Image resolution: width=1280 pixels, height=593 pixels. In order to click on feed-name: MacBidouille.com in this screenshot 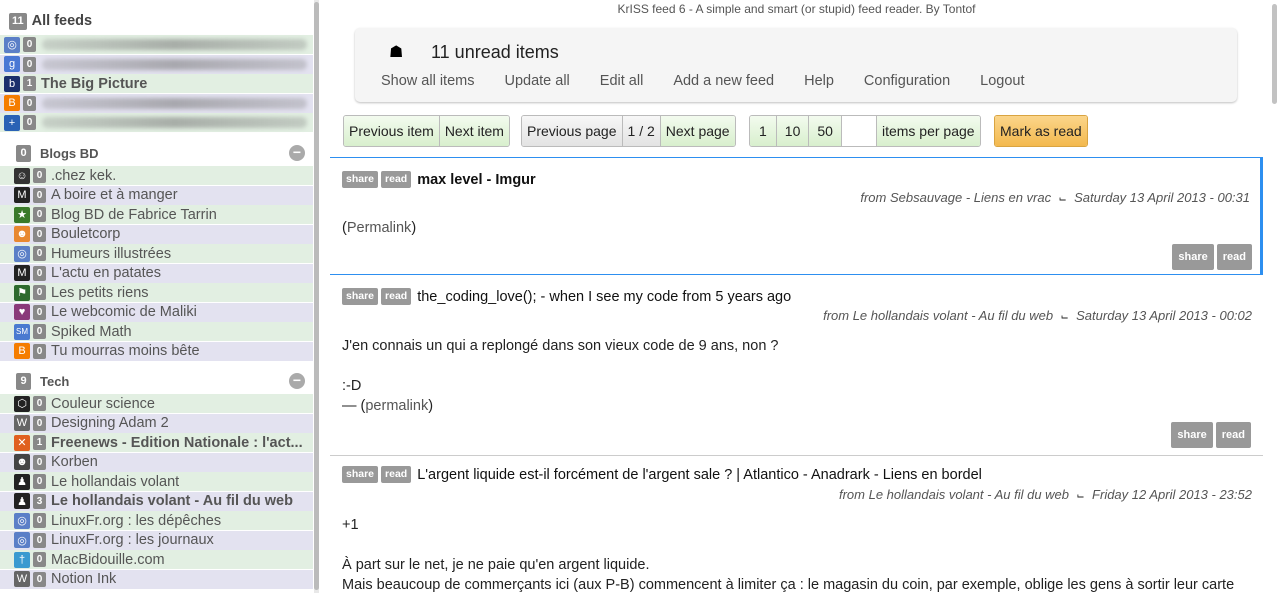, I will do `click(108, 560)`.